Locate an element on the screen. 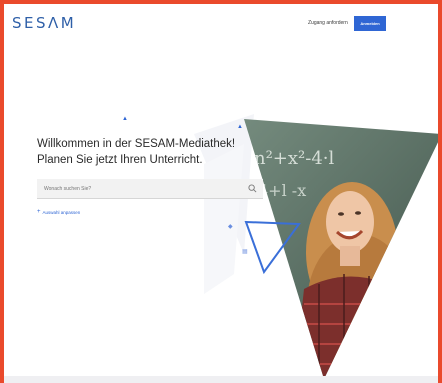 The height and width of the screenshot is (383, 442). filter-label: Auswahl anpassen is located at coordinates (61, 212).